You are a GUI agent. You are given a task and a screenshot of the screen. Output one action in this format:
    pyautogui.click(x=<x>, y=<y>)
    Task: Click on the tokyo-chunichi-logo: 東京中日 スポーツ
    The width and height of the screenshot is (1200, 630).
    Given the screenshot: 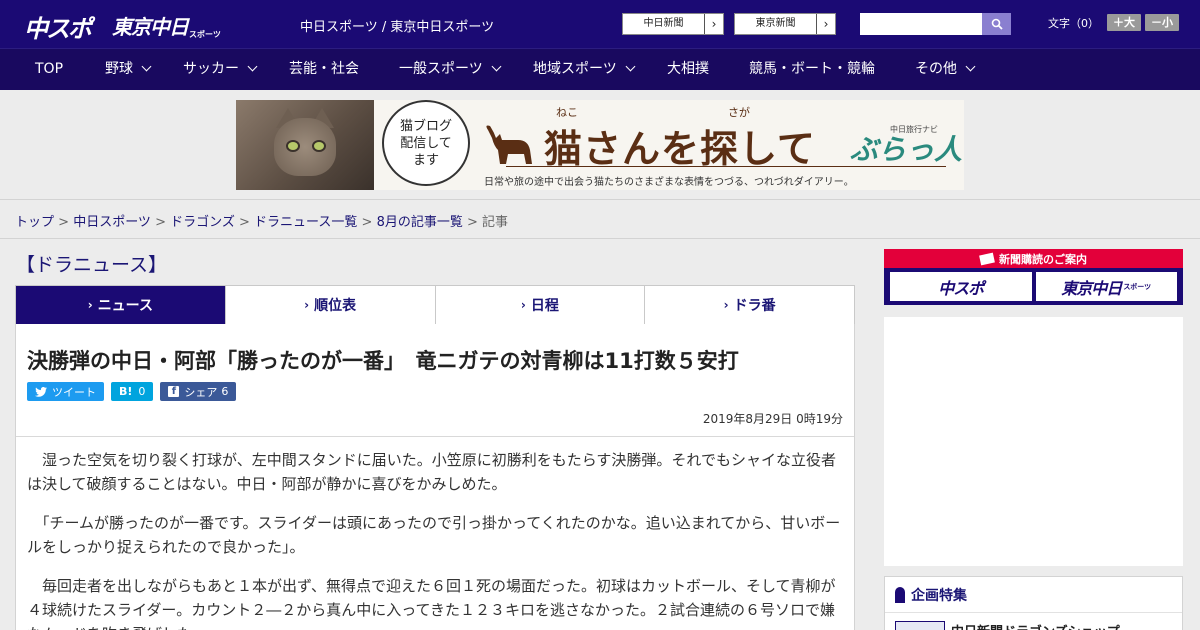 What is the action you would take?
    pyautogui.click(x=166, y=25)
    